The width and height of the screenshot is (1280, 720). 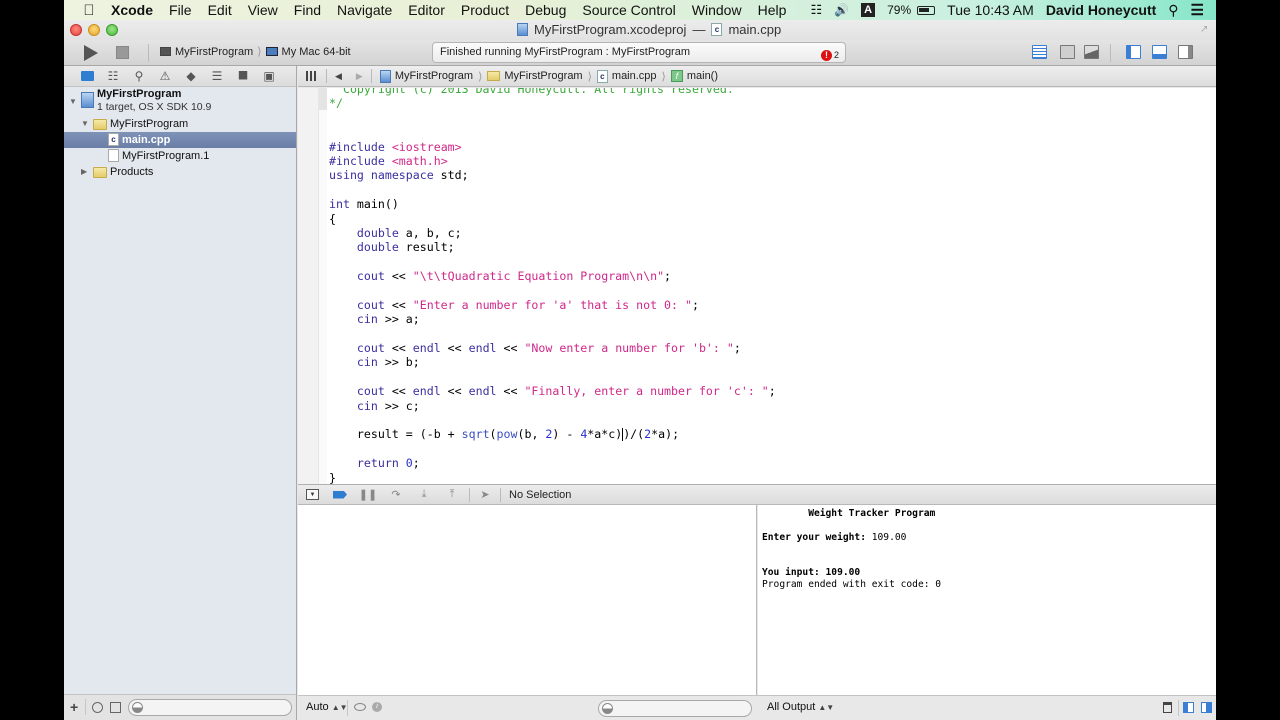 I want to click on menu-view: View, so click(x=263, y=10).